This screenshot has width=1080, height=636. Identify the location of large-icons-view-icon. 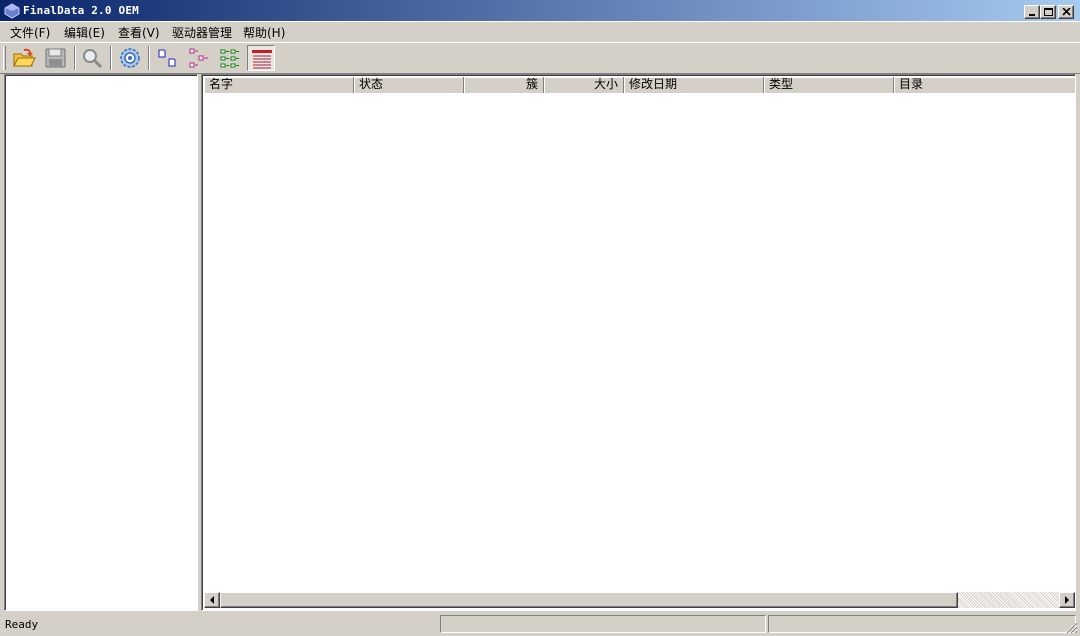
(167, 58).